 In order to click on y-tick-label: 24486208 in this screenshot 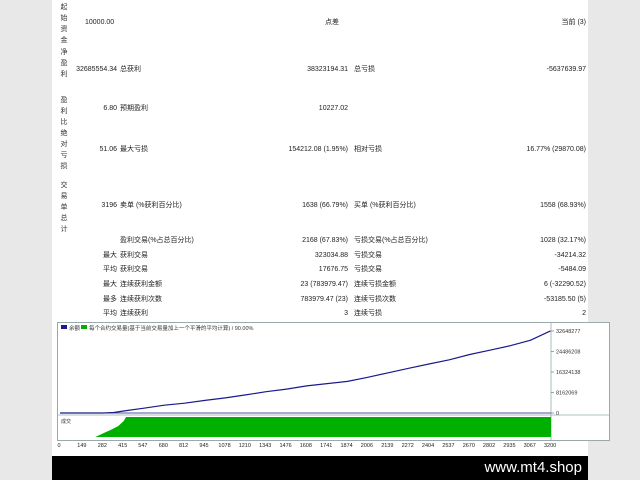, I will do `click(568, 353)`.